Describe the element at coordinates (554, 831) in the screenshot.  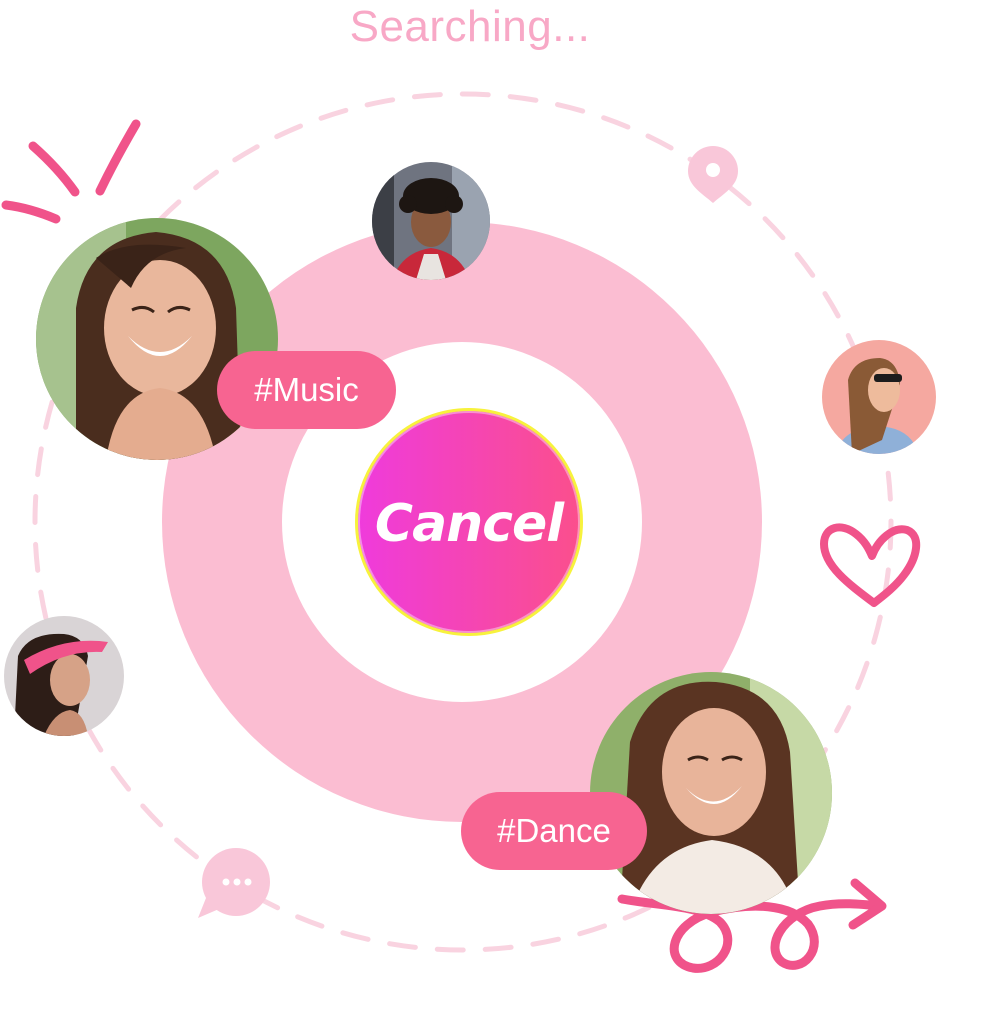
I see `tag-dance: #Dance` at that location.